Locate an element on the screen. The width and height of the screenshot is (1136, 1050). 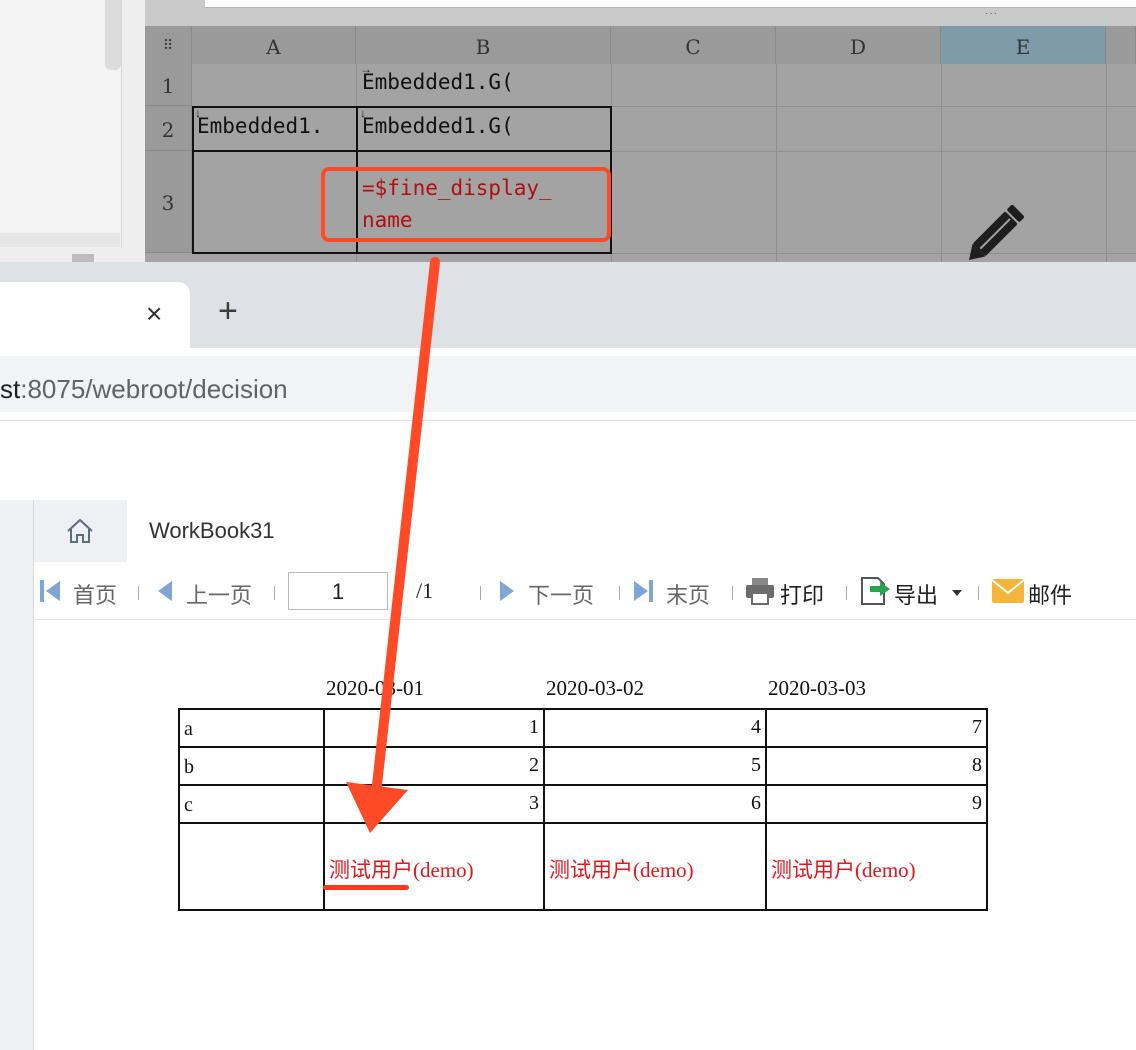
url-path: :8075/webroot/decision is located at coordinates (154, 389).